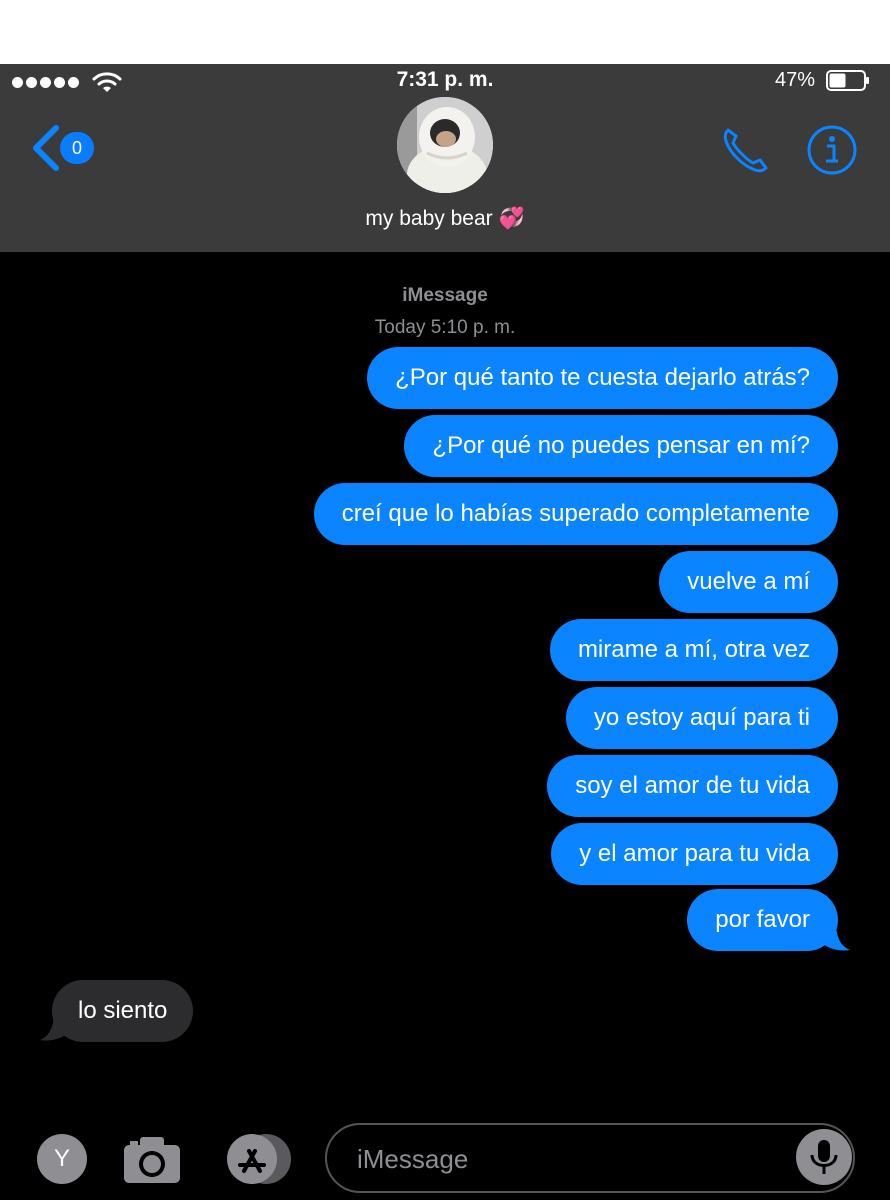 The height and width of the screenshot is (1200, 890). What do you see at coordinates (746, 150) in the screenshot?
I see `phone-icon` at bounding box center [746, 150].